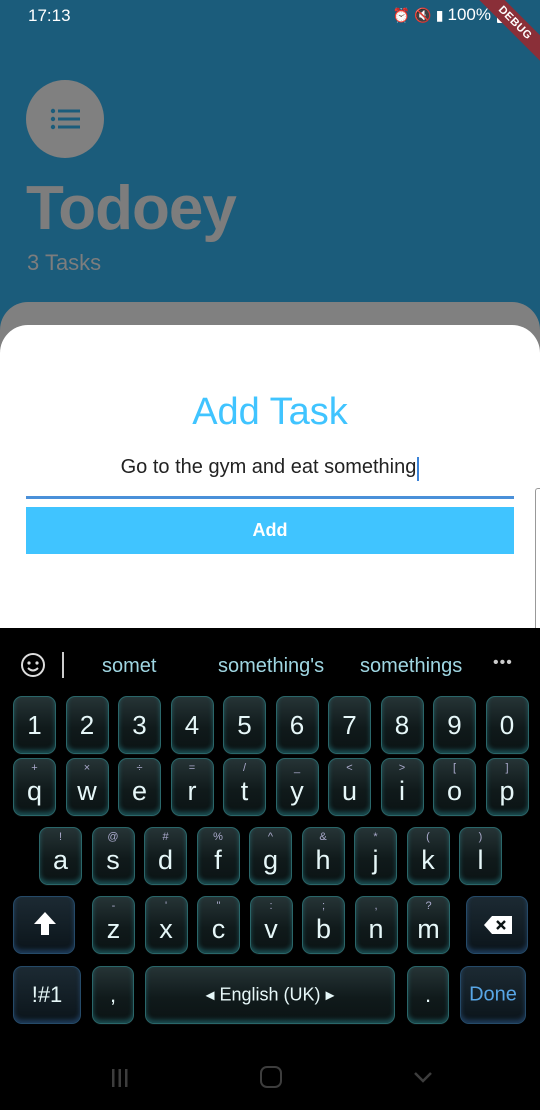 The width and height of the screenshot is (540, 1110). What do you see at coordinates (270, 837) in the screenshot?
I see `key-g-hint: ^` at bounding box center [270, 837].